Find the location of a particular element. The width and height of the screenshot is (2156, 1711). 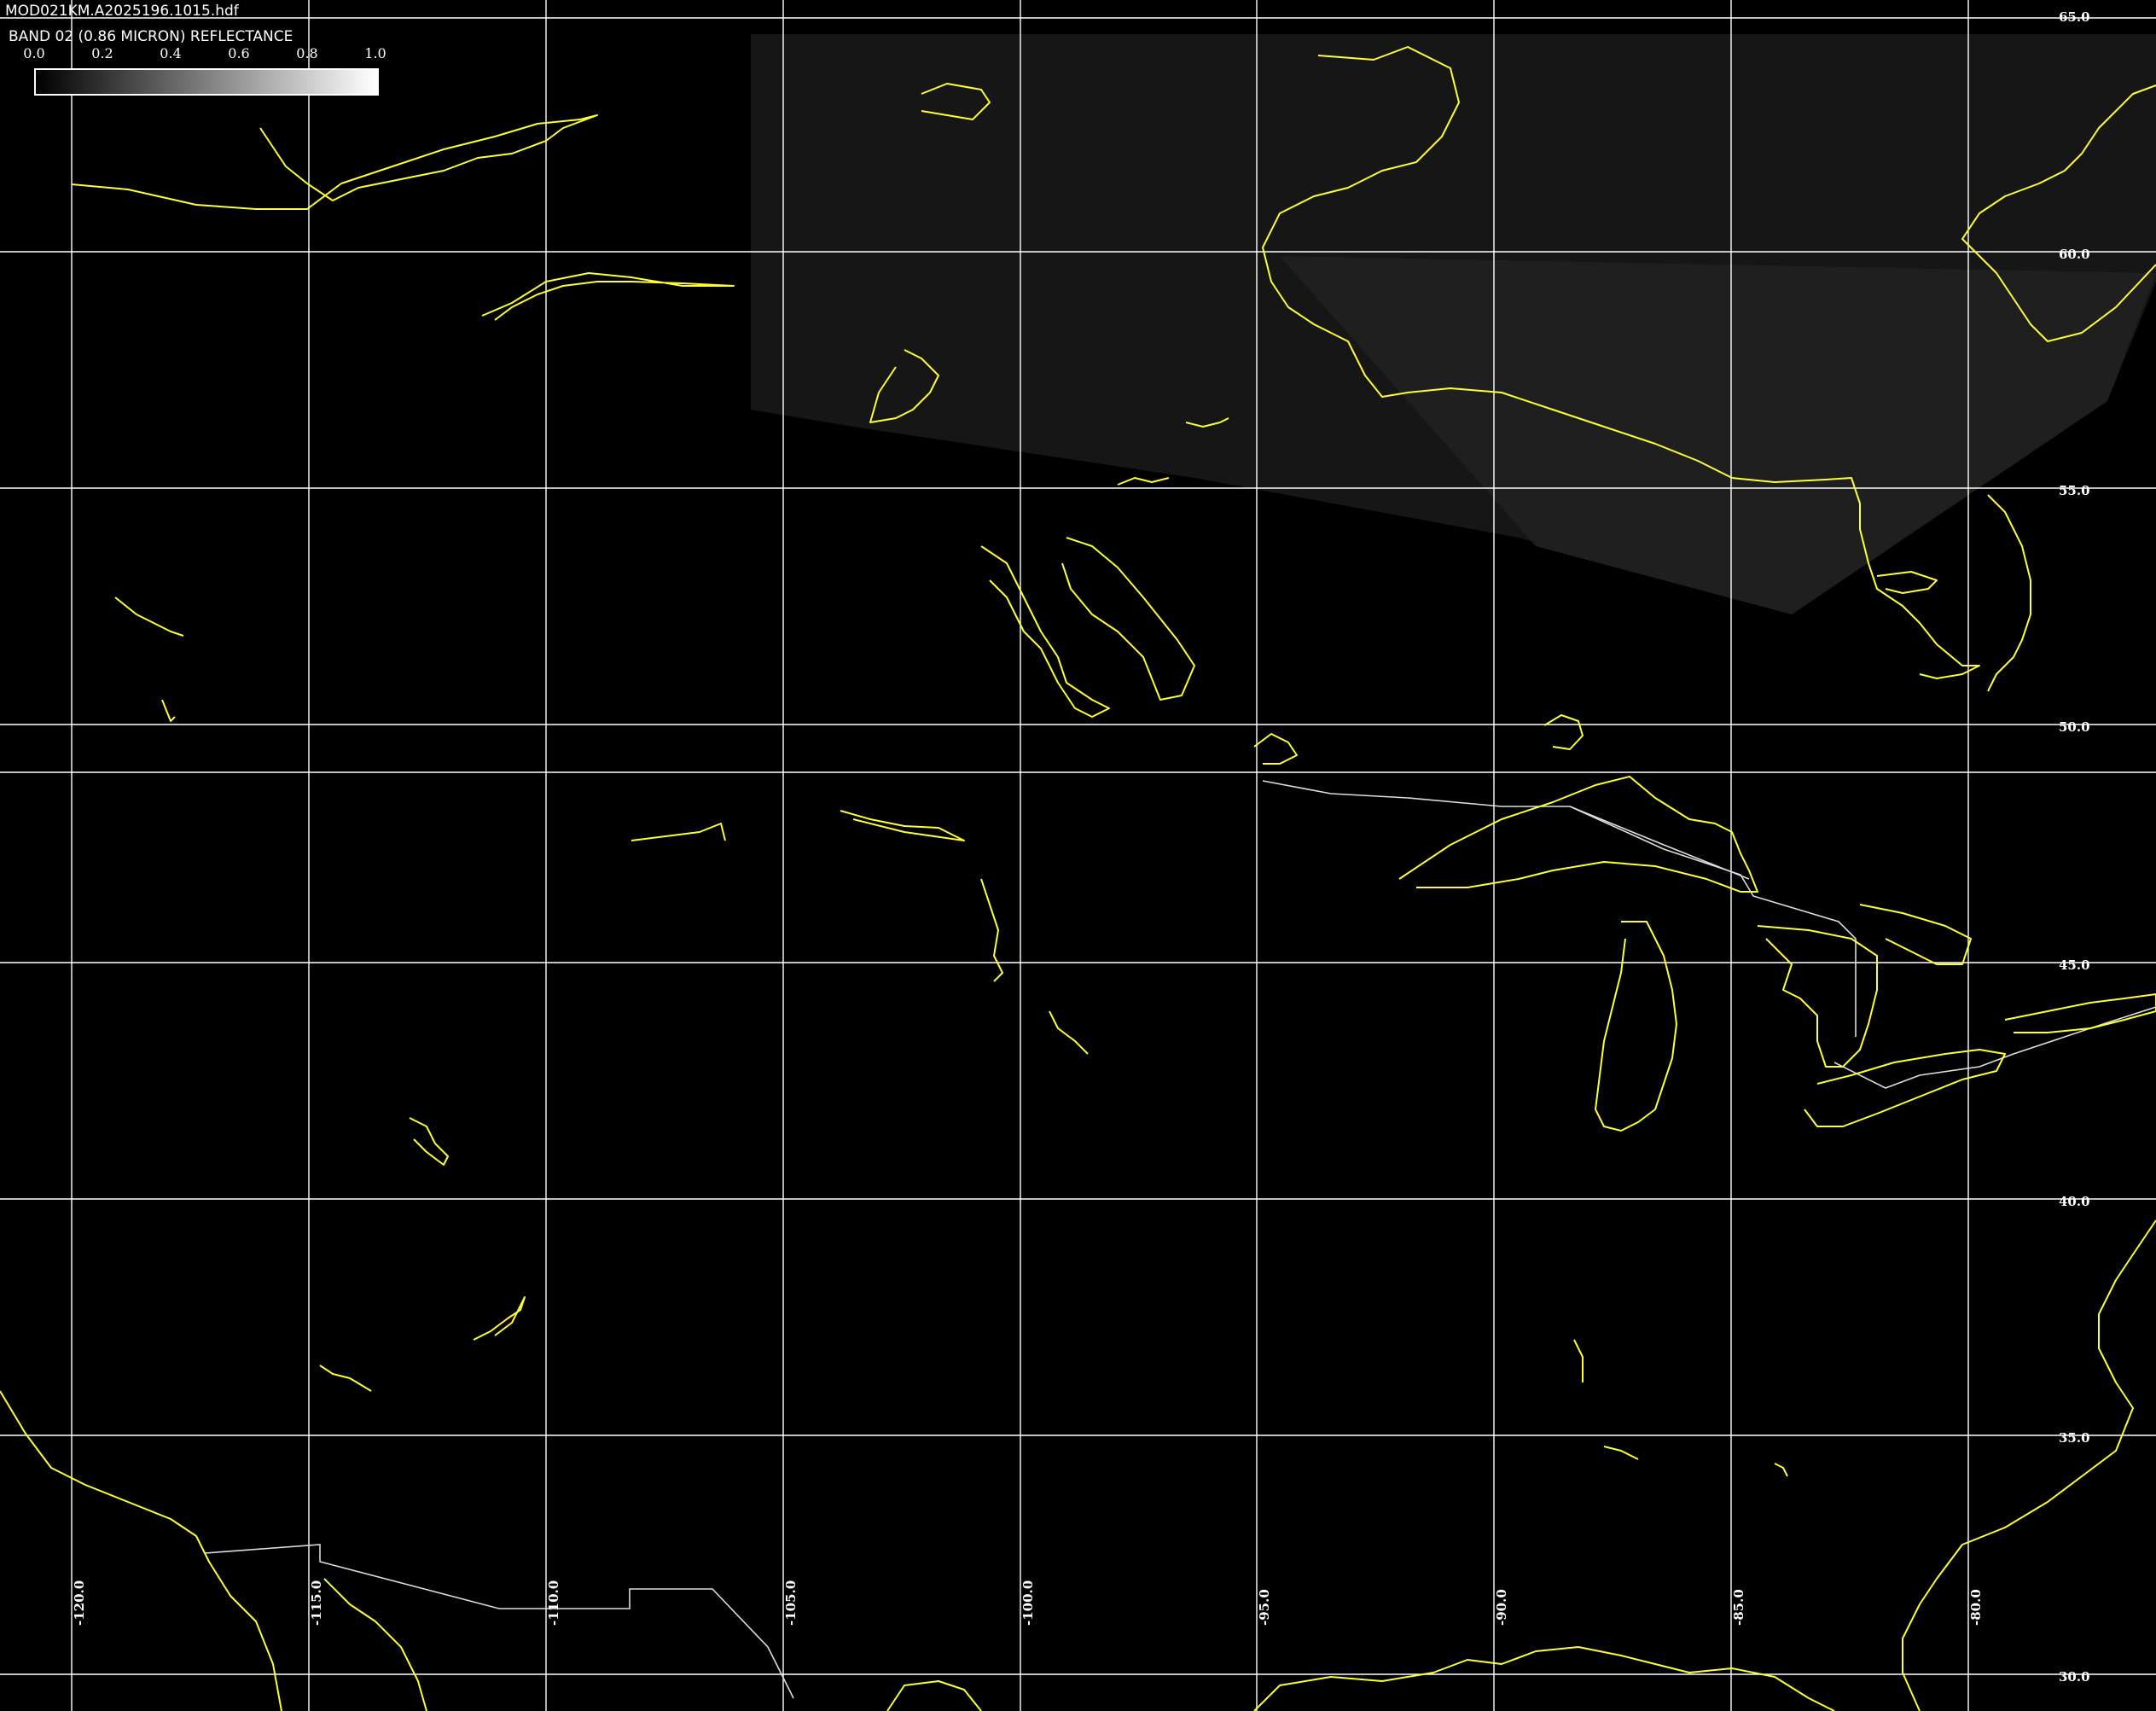

great-slave-lake is located at coordinates (334, 162).